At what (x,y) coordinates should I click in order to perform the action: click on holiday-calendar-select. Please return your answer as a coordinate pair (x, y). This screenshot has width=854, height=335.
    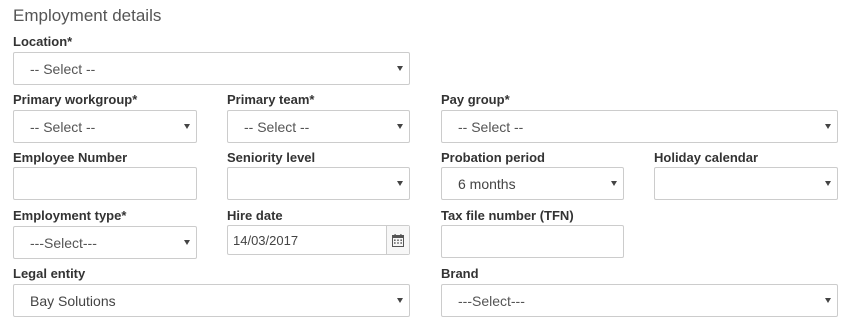
    Looking at the image, I should click on (746, 183).